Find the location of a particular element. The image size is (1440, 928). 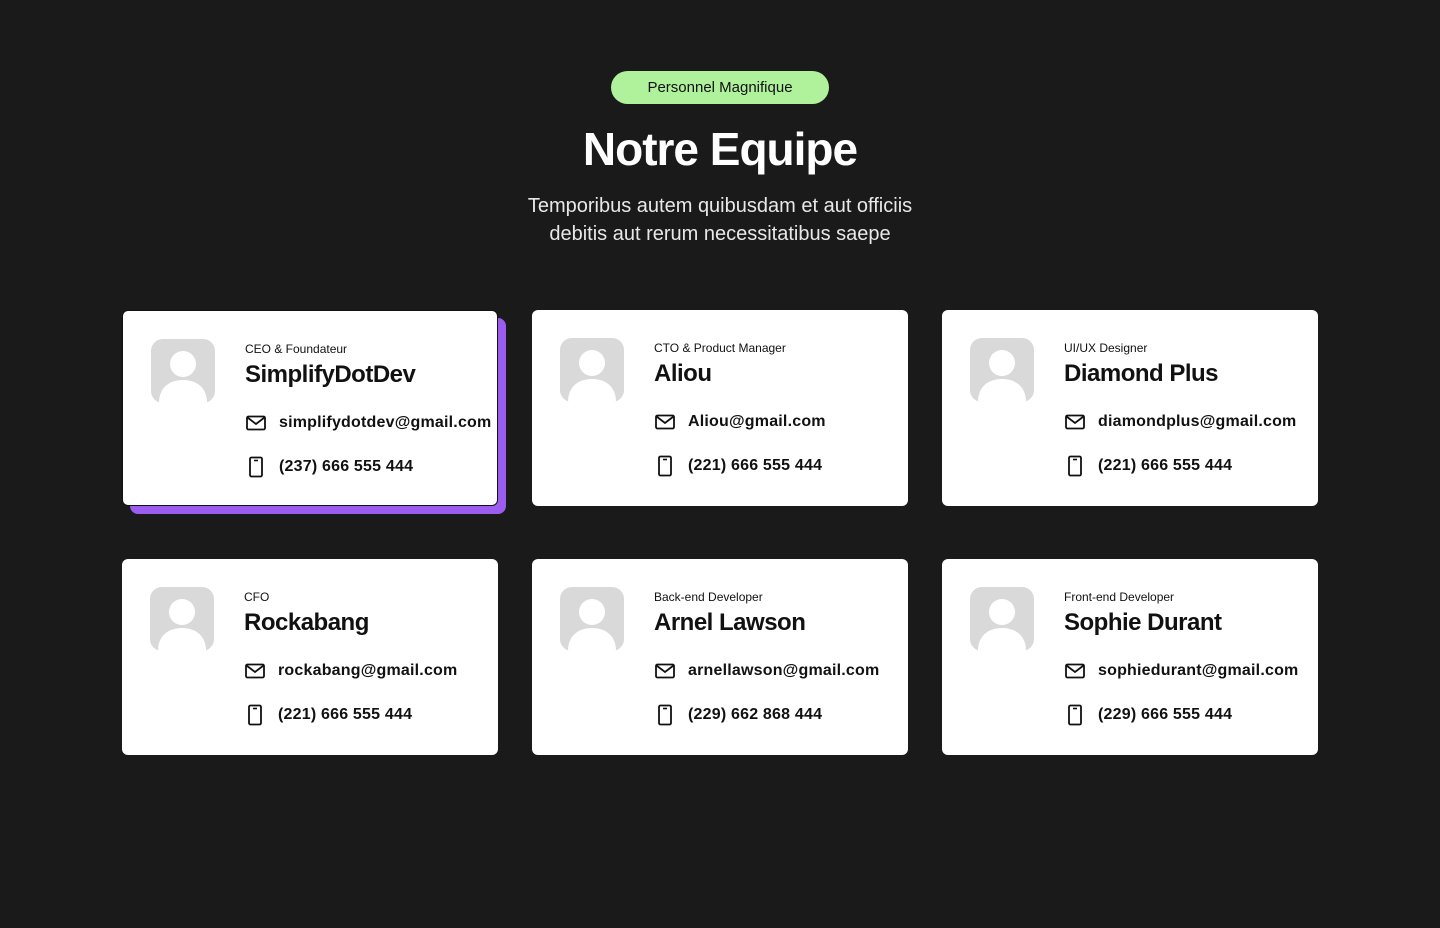

phone-row: (237) 666 555 444 is located at coordinates (329, 467).